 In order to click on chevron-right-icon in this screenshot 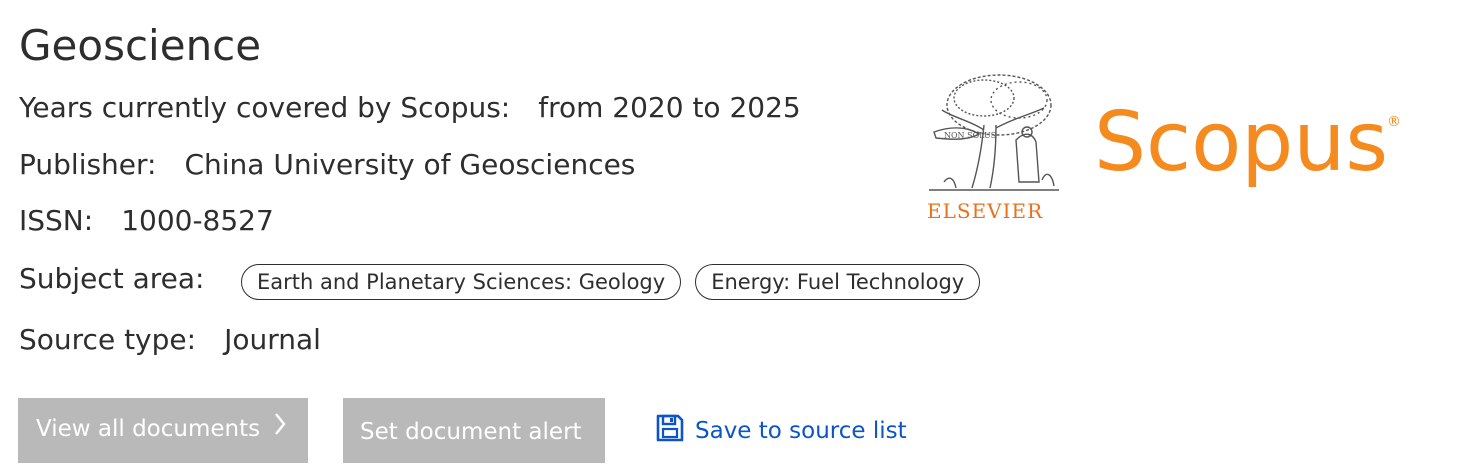, I will do `click(280, 430)`.